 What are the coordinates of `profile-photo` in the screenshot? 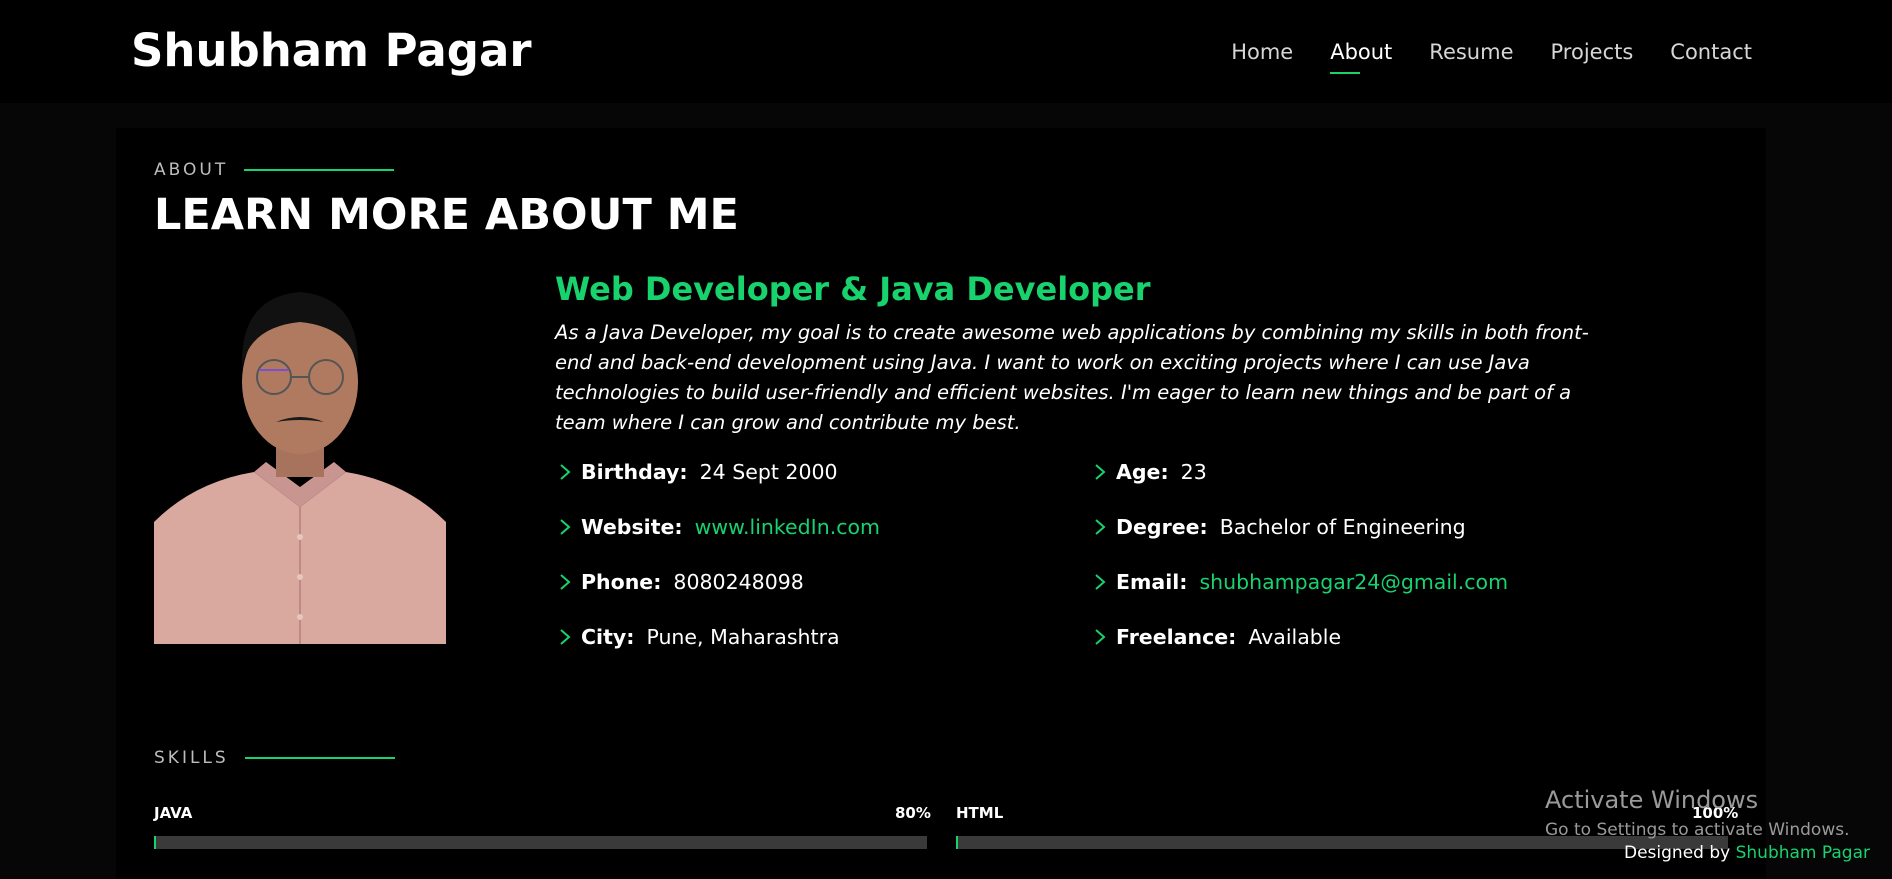 It's located at (300, 458).